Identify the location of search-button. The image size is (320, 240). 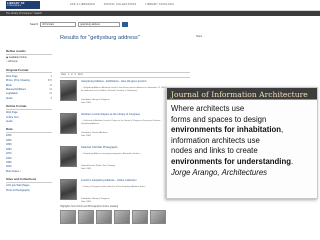
(125, 24).